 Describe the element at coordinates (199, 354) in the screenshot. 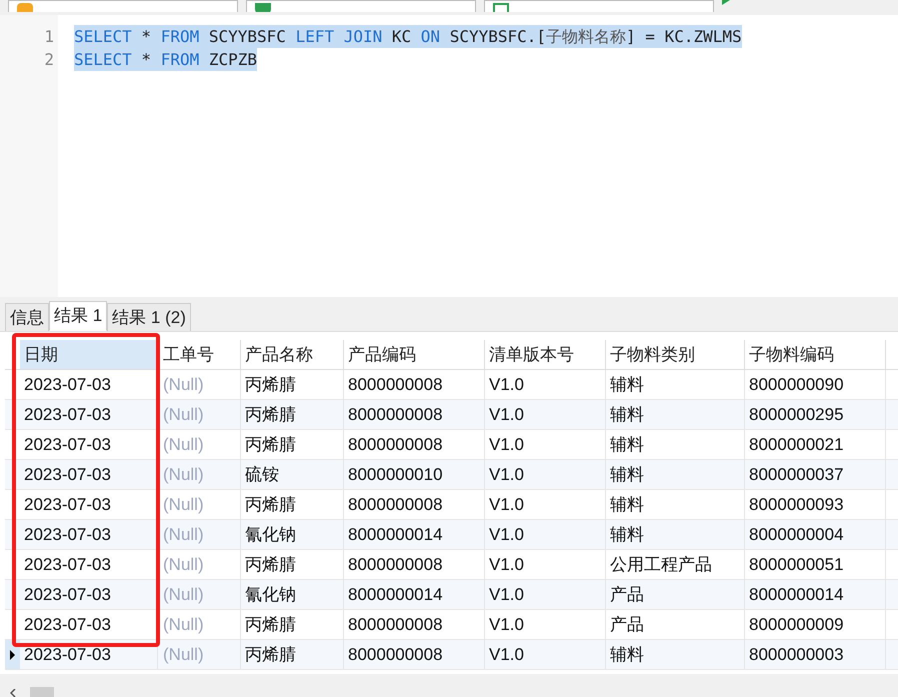

I see `column-header: 工单号` at that location.